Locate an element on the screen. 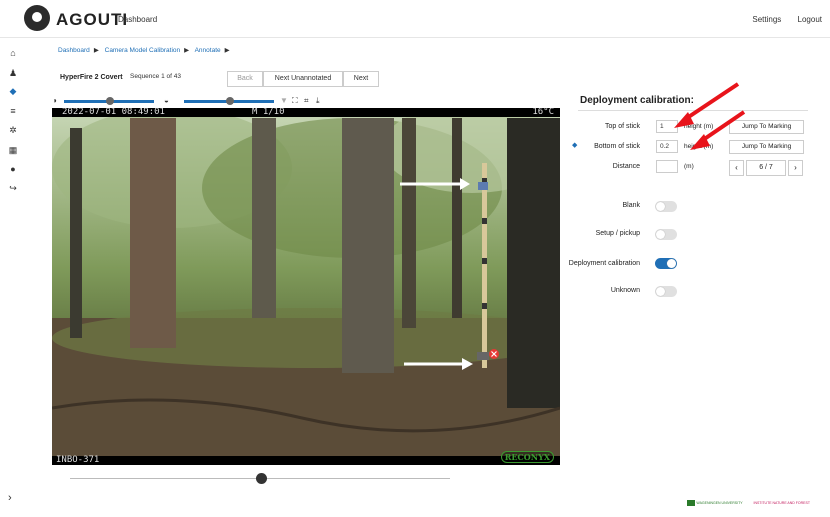  expand-sidebar-icon: › is located at coordinates (10, 498).